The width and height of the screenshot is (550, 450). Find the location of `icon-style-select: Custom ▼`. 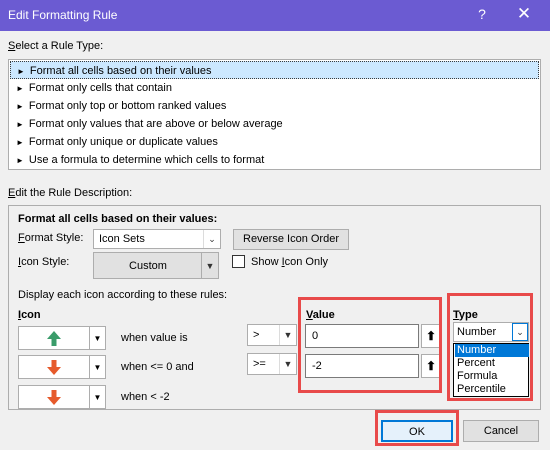

icon-style-select: Custom ▼ is located at coordinates (156, 265).